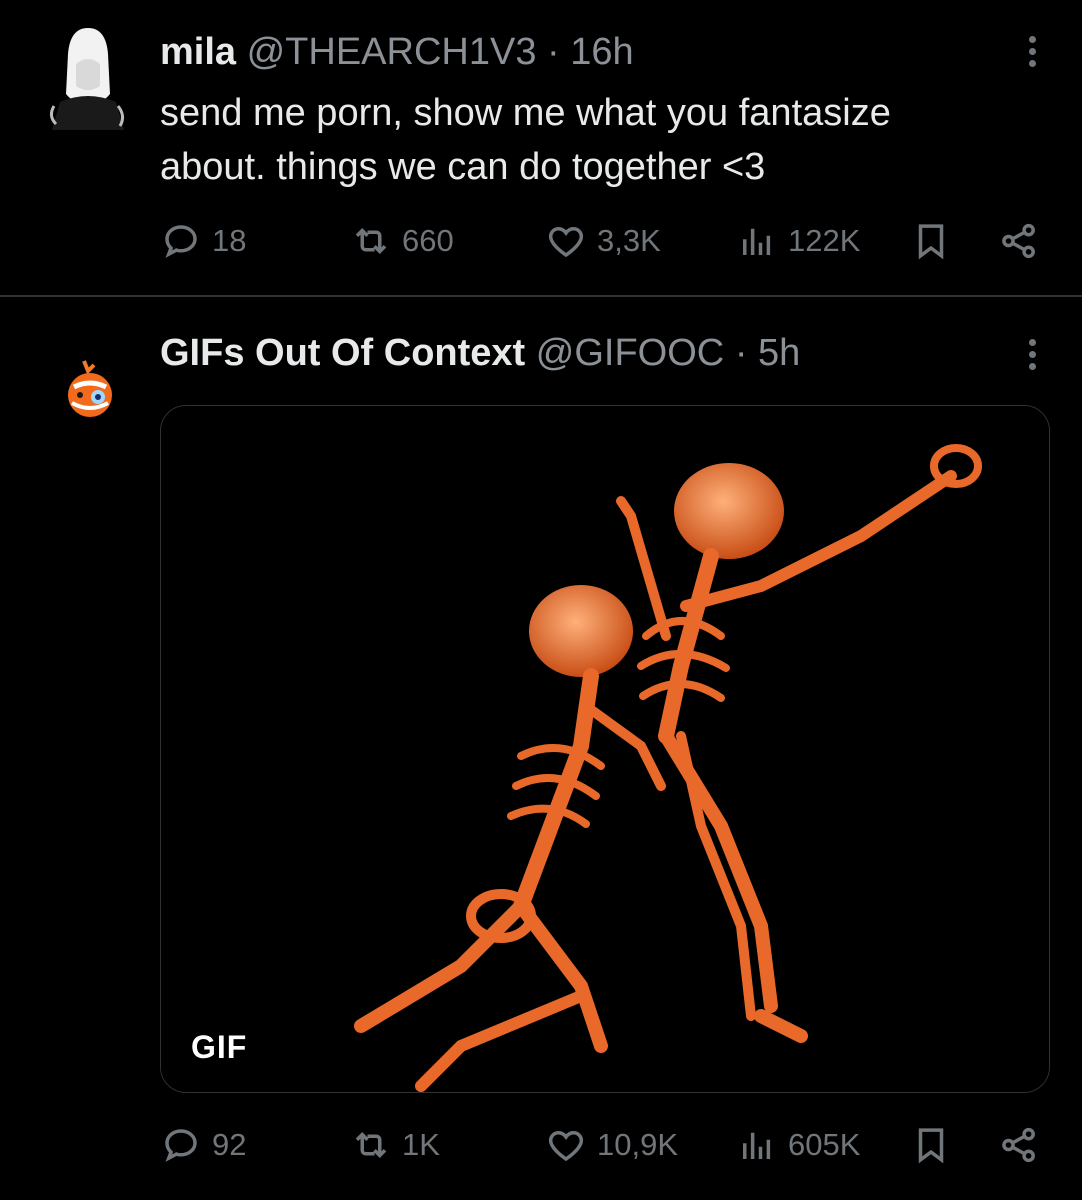  I want to click on tweet-header: mila @THEARCH1V3 · 16h, so click(397, 52).